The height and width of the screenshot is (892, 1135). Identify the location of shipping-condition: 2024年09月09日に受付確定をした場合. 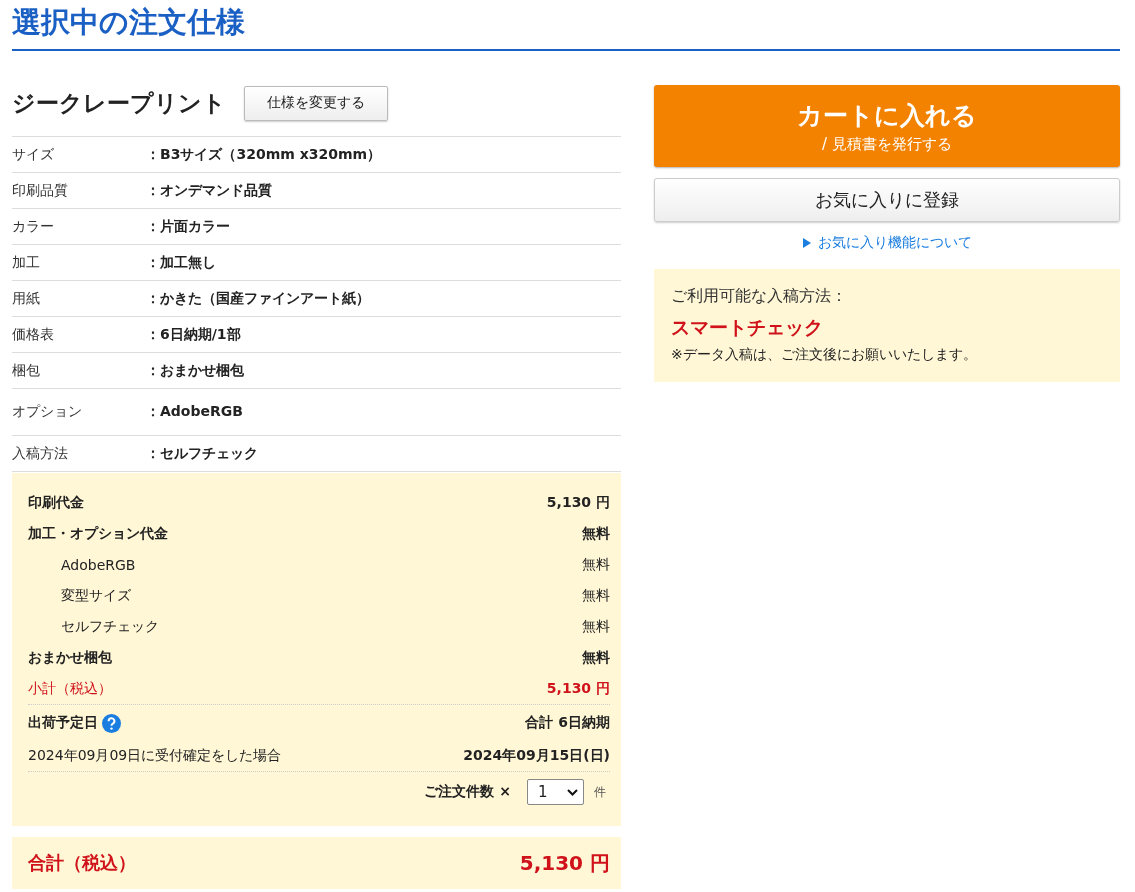
(155, 756).